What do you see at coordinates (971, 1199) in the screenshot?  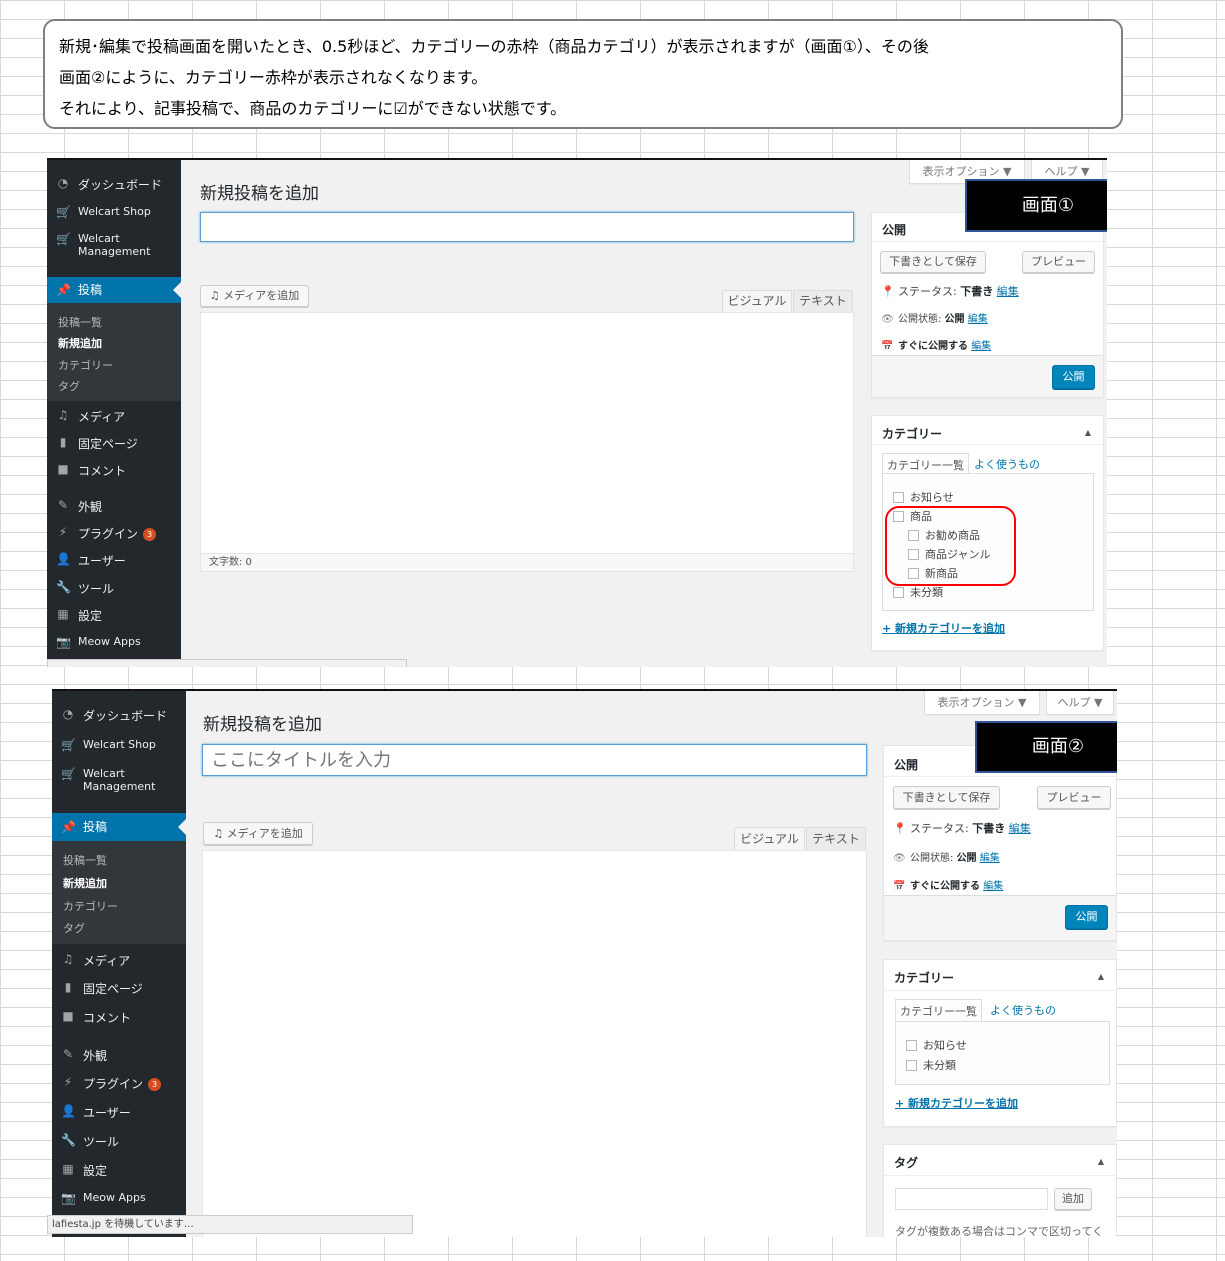 I see `tag-input` at bounding box center [971, 1199].